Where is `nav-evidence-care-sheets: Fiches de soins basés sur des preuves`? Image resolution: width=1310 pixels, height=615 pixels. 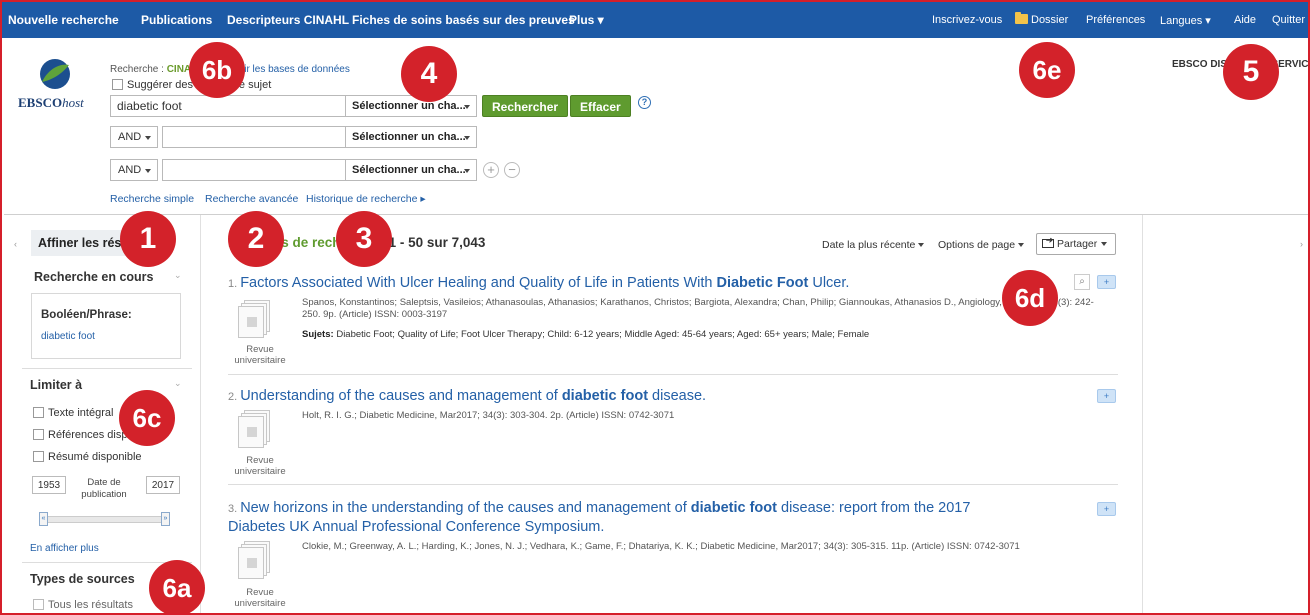
nav-evidence-care-sheets: Fiches de soins basés sur des preuves is located at coordinates (463, 20).